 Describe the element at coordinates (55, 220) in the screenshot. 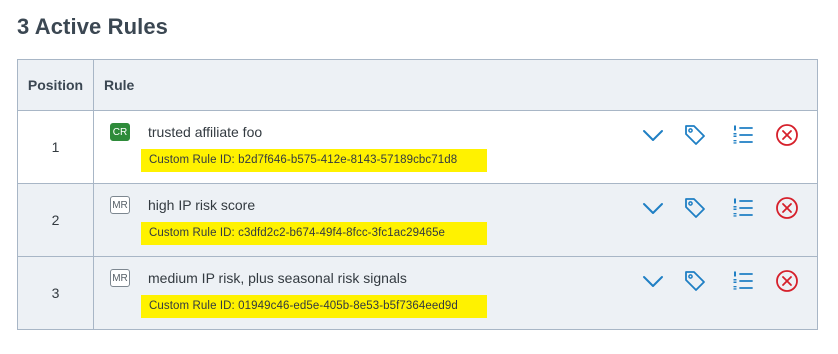

I see `row-position: 2` at that location.